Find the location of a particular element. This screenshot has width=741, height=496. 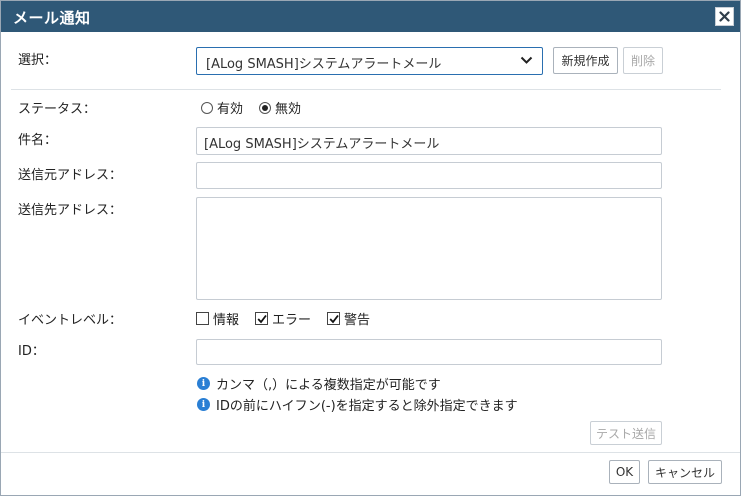

from-address-label: 送信元アドレス： is located at coordinates (70, 175).